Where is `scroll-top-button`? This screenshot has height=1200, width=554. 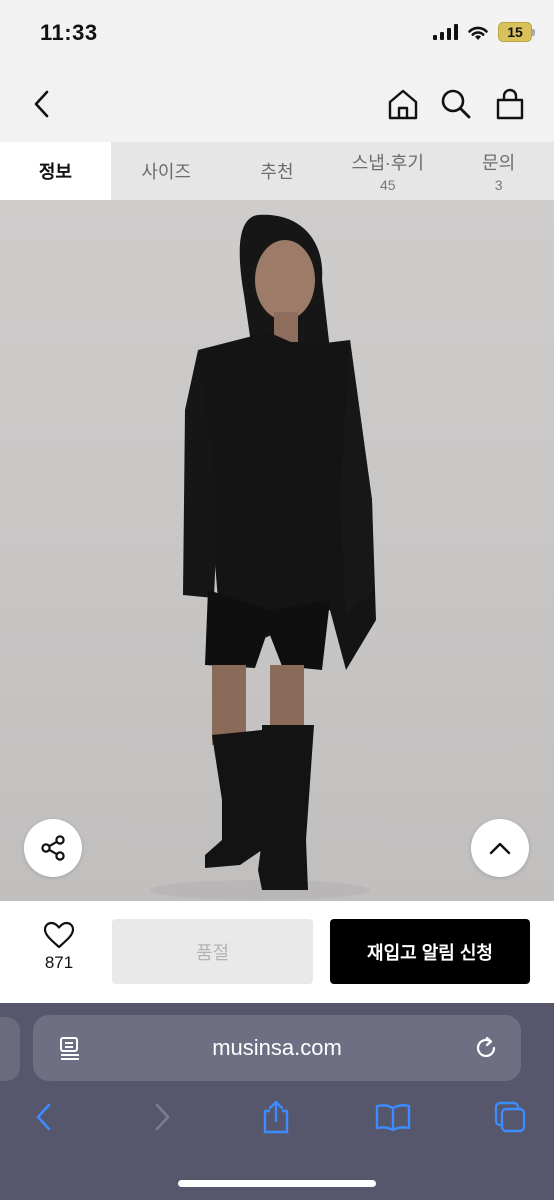 scroll-top-button is located at coordinates (500, 848).